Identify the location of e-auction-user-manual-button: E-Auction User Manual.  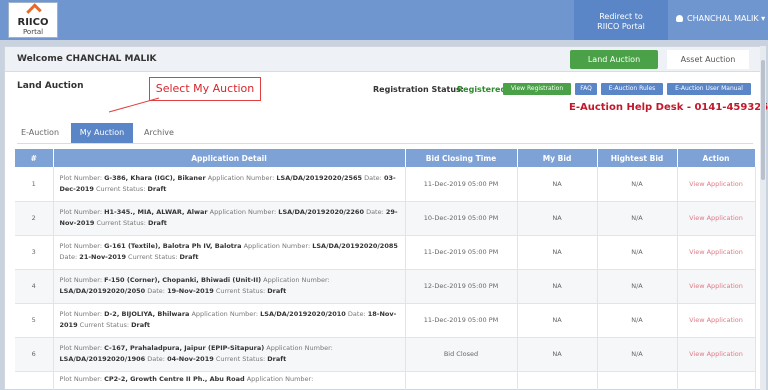
(709, 89).